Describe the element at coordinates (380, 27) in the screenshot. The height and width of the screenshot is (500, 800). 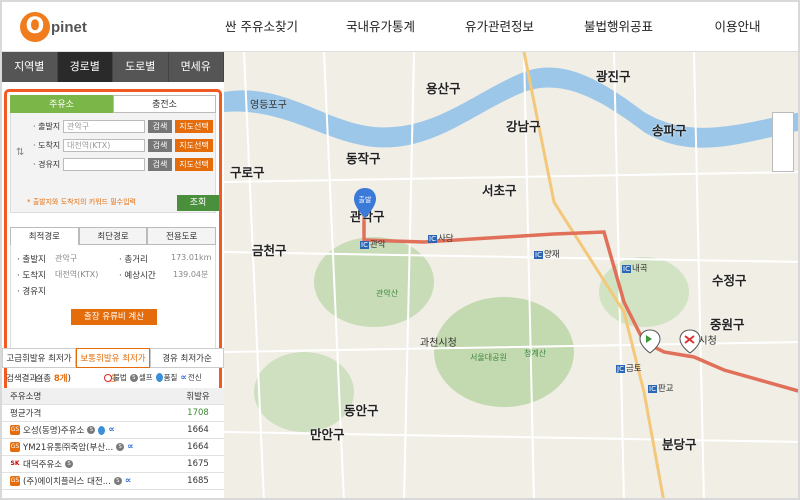
I see `nav-price-stats: 국내유가통계` at that location.